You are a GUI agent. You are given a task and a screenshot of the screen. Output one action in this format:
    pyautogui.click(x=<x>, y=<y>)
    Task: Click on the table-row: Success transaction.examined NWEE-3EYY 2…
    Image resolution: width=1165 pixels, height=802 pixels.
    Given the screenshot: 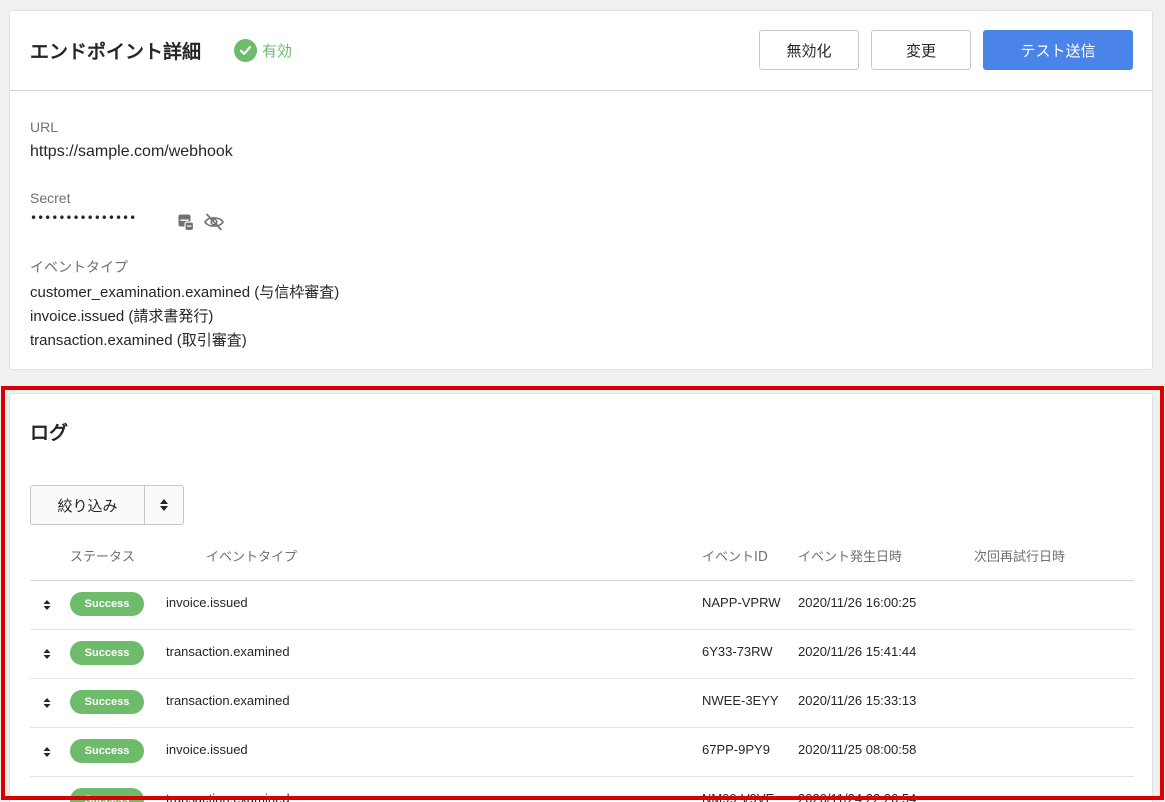 What is the action you would take?
    pyautogui.click(x=582, y=703)
    